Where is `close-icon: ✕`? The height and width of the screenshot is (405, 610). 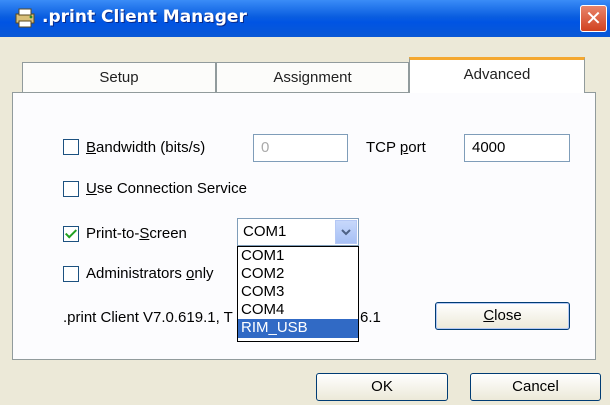
close-icon: ✕ is located at coordinates (593, 18).